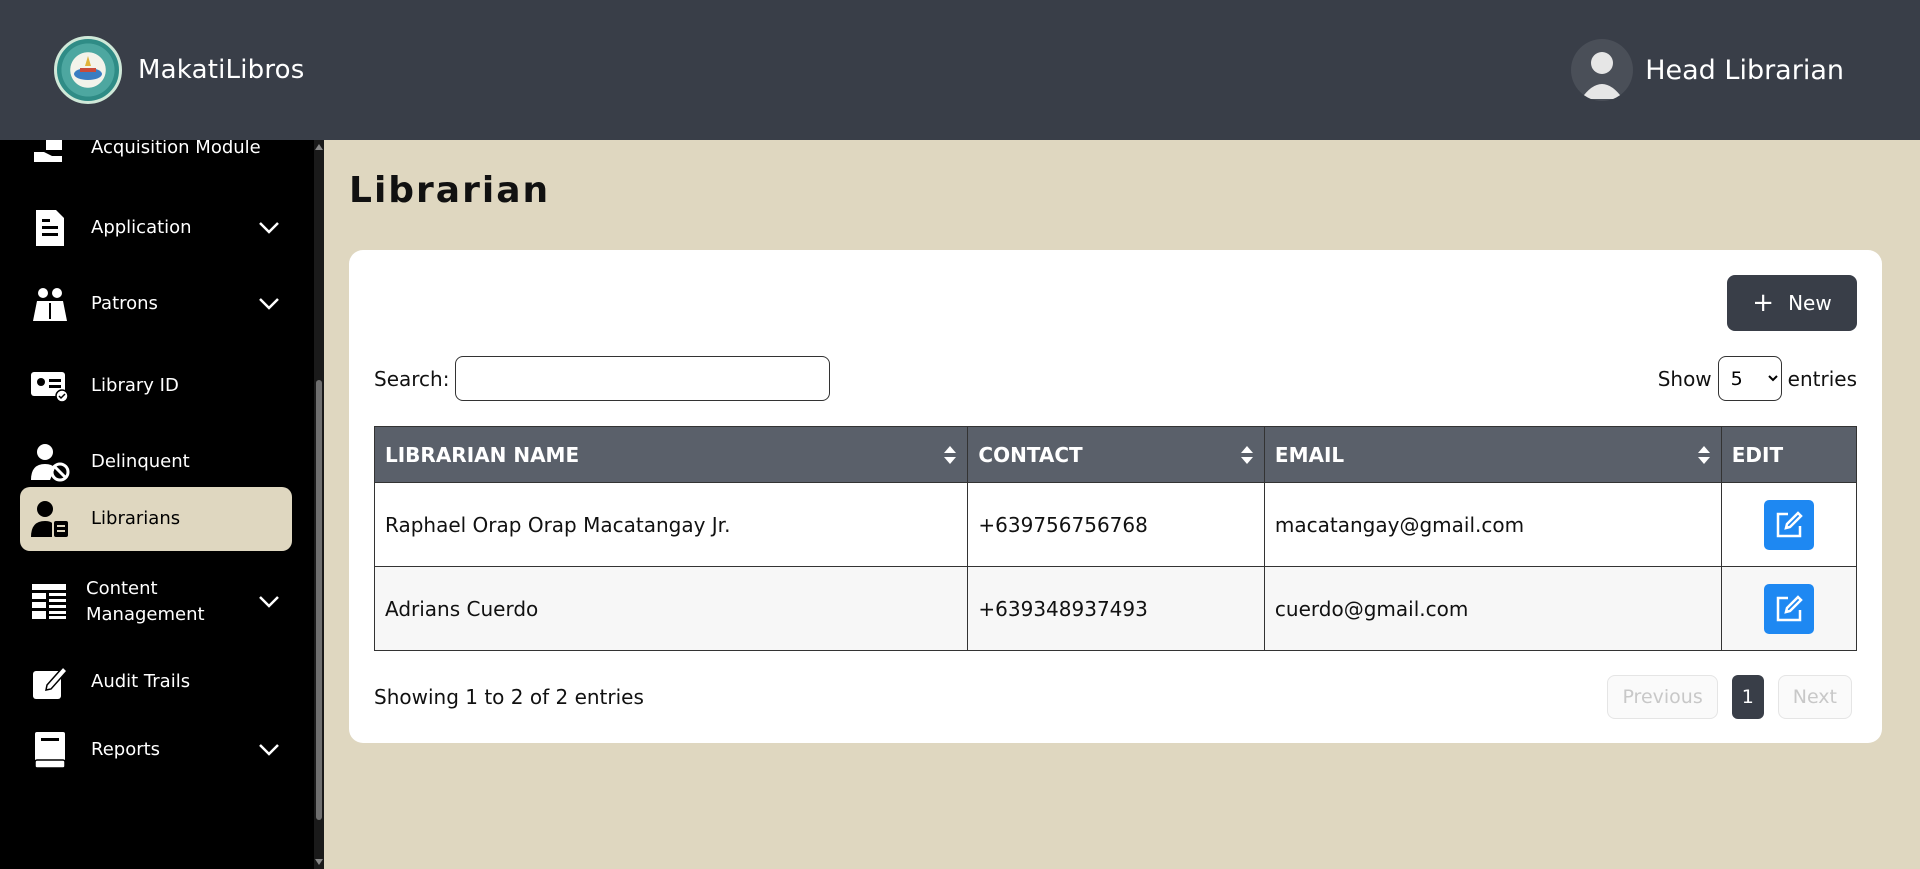  Describe the element at coordinates (50, 228) in the screenshot. I see `document-icon` at that location.